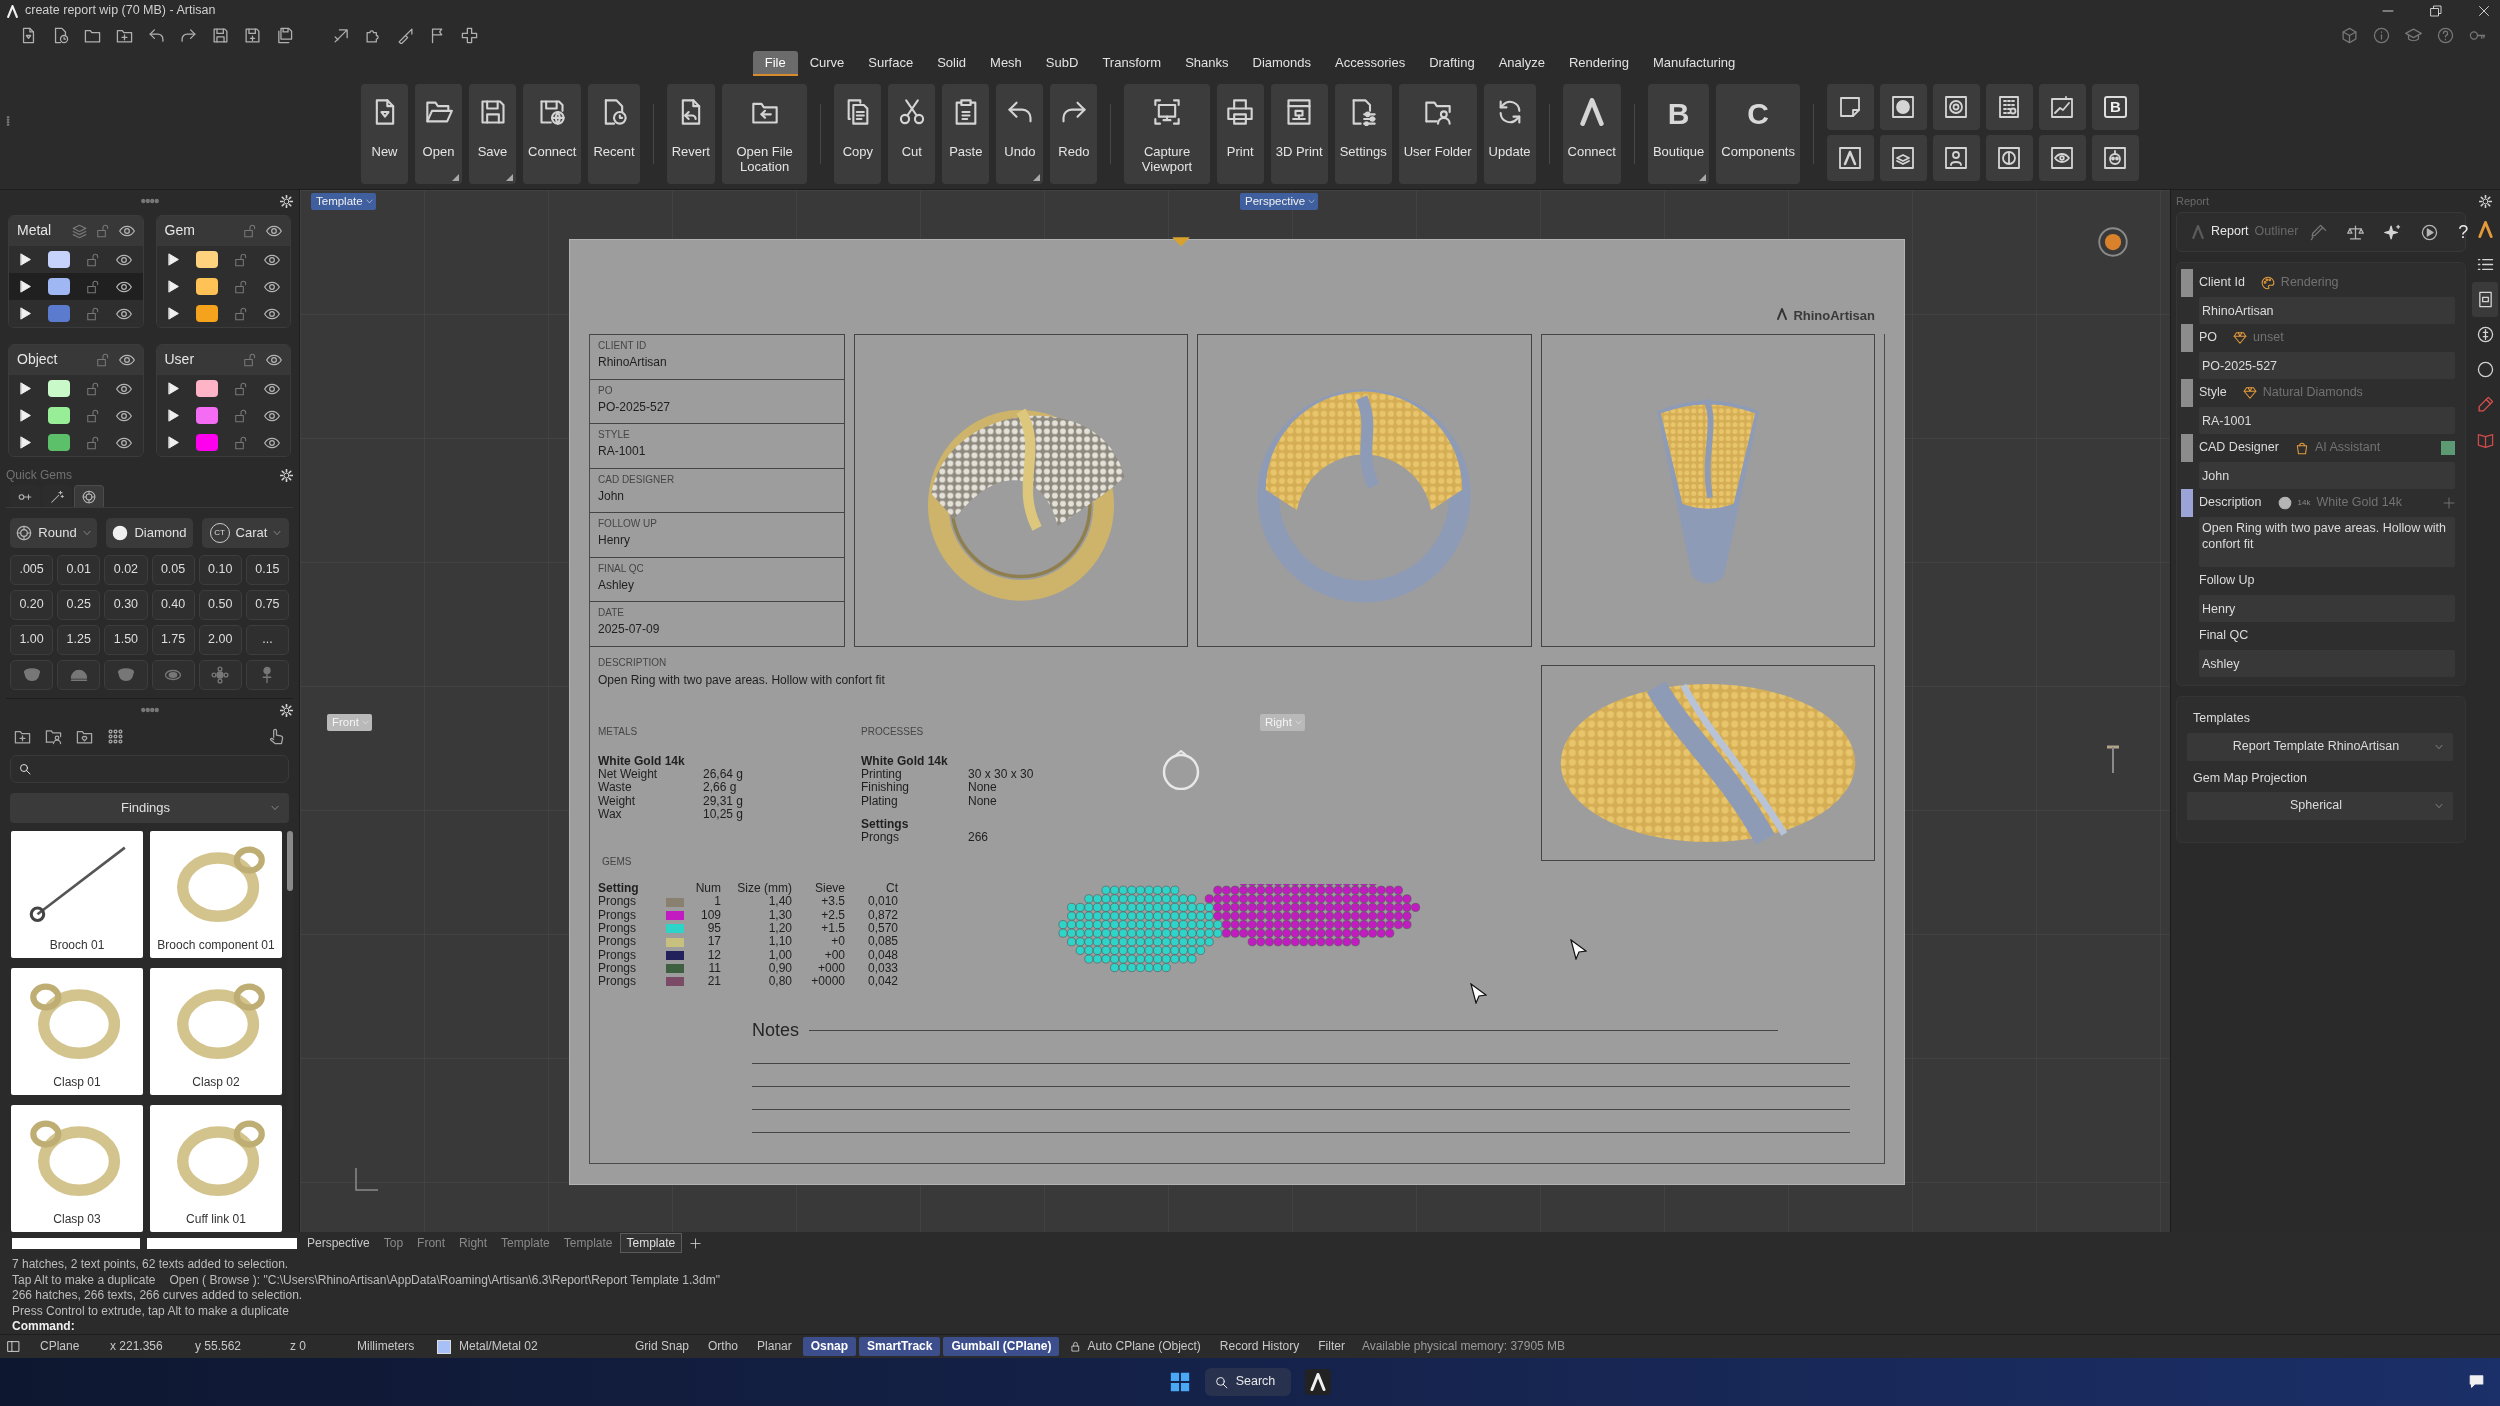  I want to click on ribbon-button: Copy, so click(858, 134).